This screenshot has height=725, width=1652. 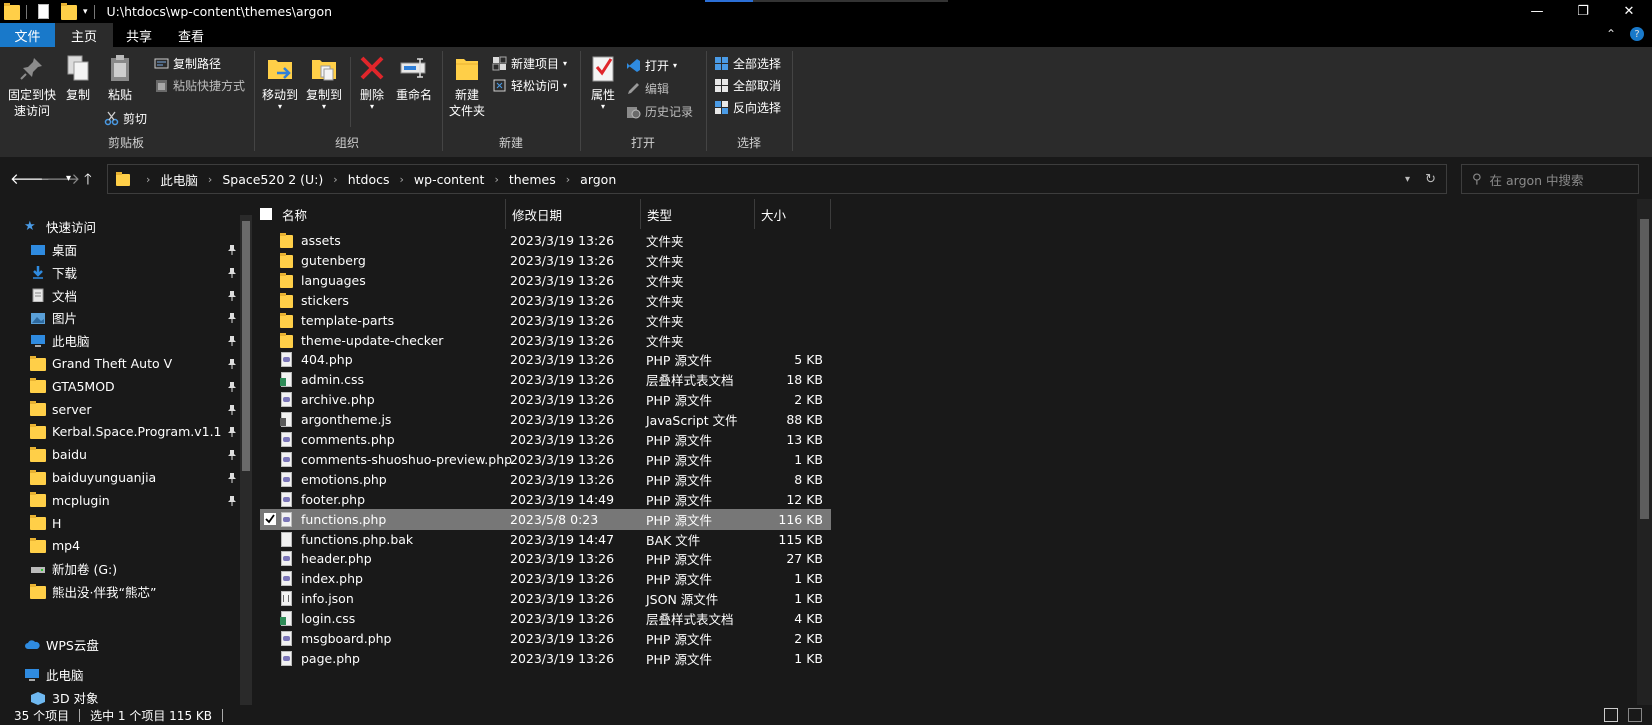 I want to click on invert-selection-button: 反向选择, so click(x=747, y=107).